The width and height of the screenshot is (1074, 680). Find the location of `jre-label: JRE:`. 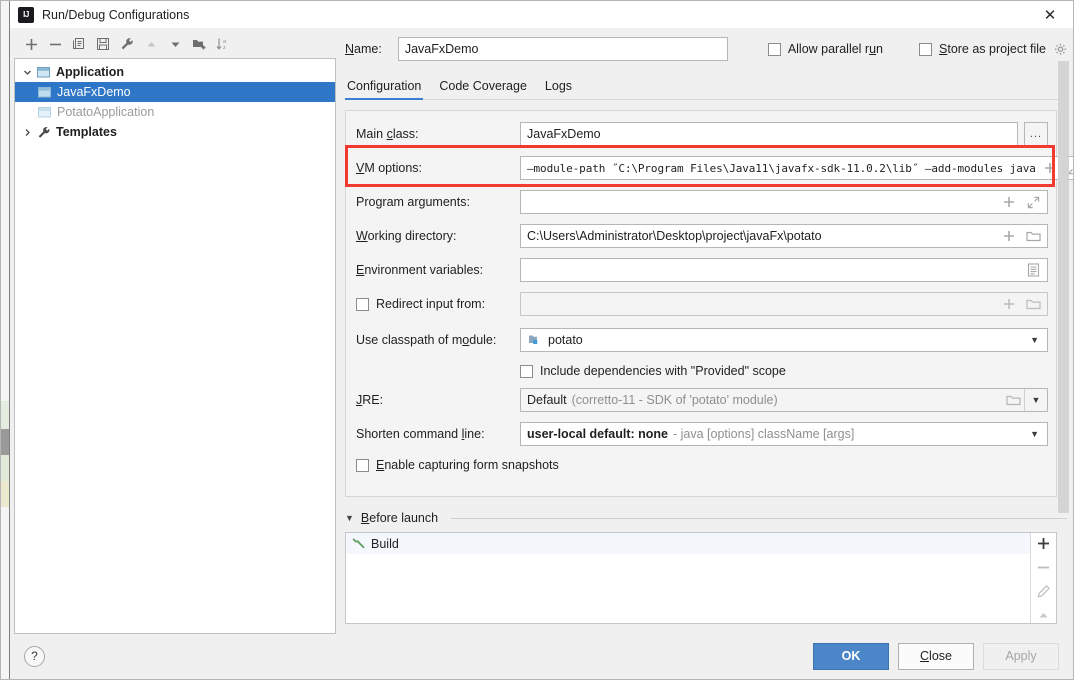

jre-label: JRE: is located at coordinates (370, 400).